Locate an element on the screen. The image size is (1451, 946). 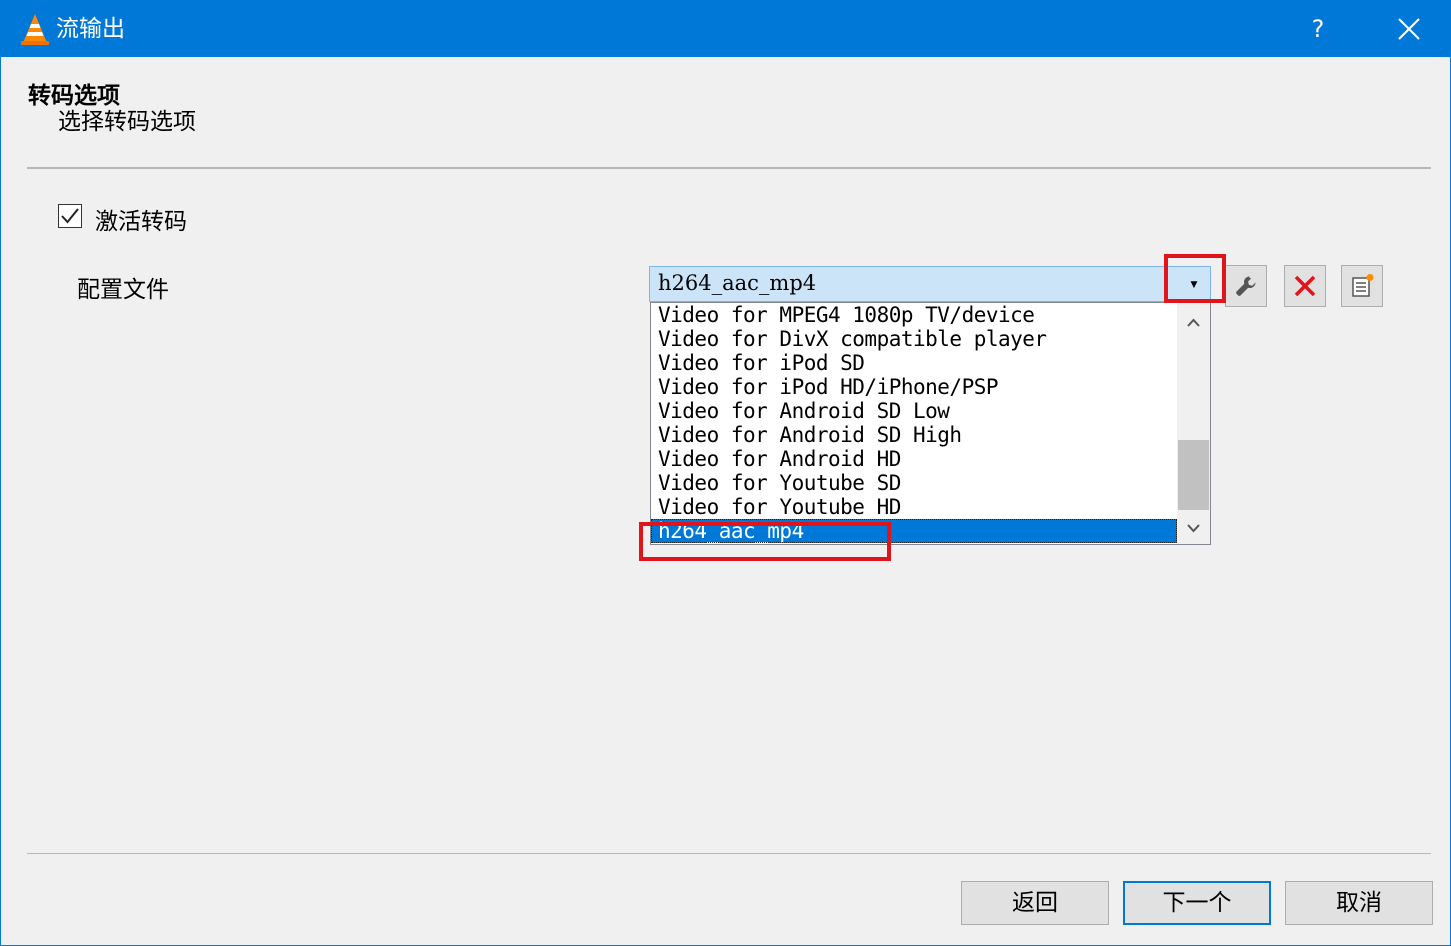
profile-option: Video for Android SD High is located at coordinates (914, 435).